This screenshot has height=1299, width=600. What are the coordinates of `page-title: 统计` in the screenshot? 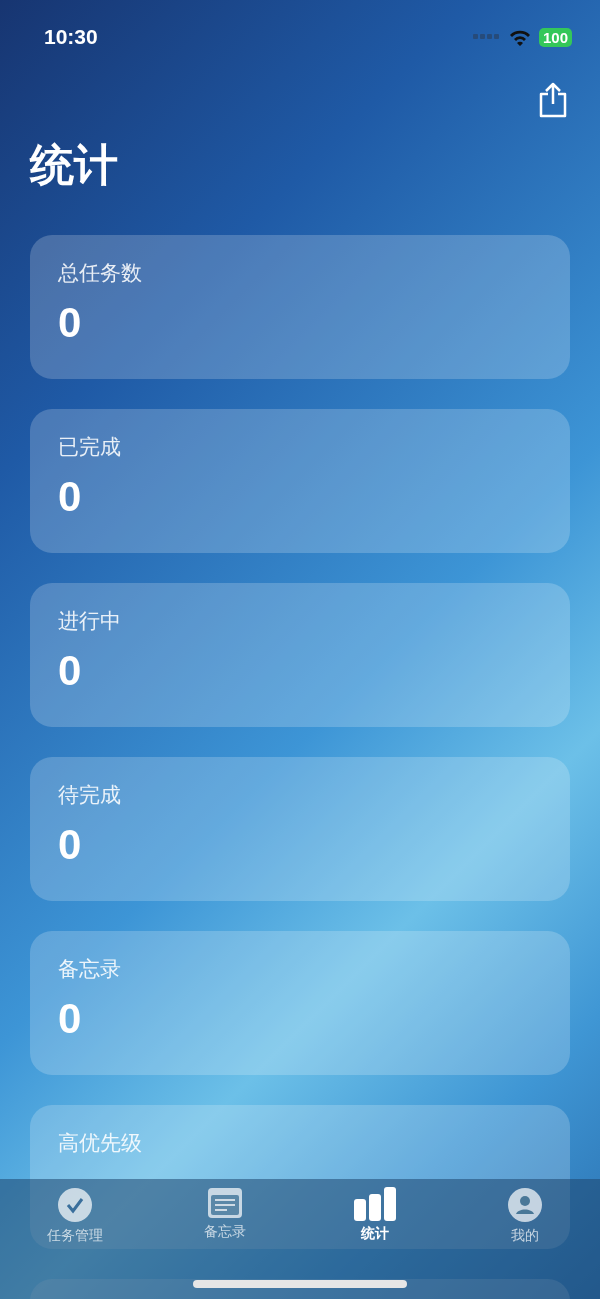 It's located at (74, 165).